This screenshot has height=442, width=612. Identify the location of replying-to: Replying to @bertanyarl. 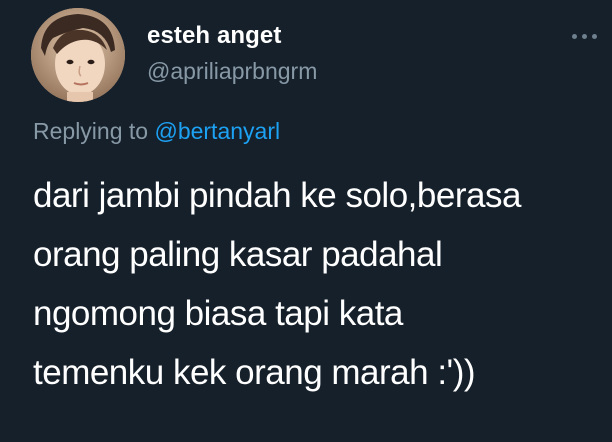
(156, 131).